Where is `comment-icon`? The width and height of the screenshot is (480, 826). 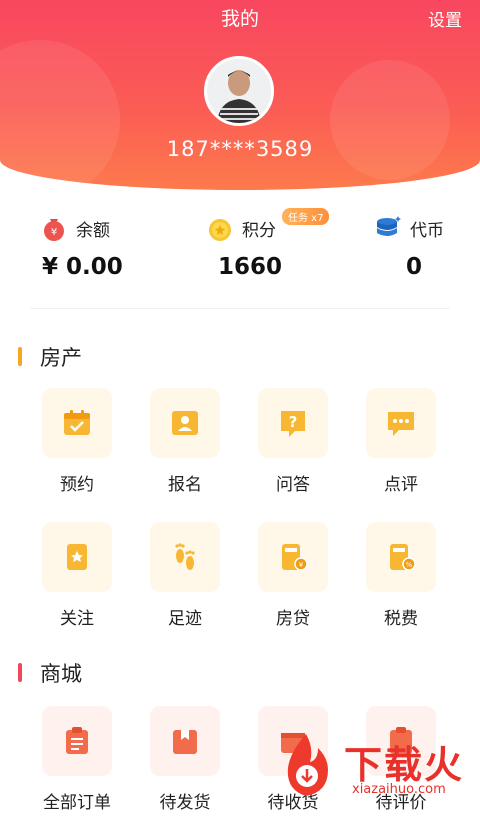 comment-icon is located at coordinates (401, 424).